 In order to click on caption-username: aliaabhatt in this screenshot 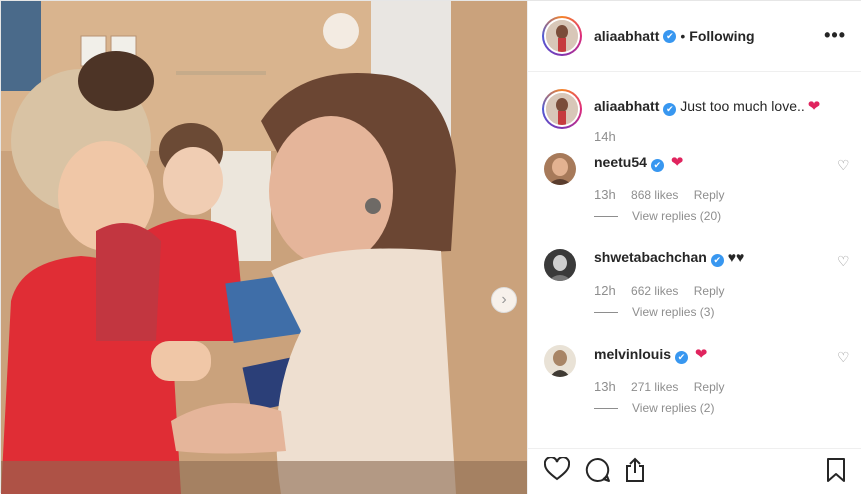, I will do `click(626, 106)`.